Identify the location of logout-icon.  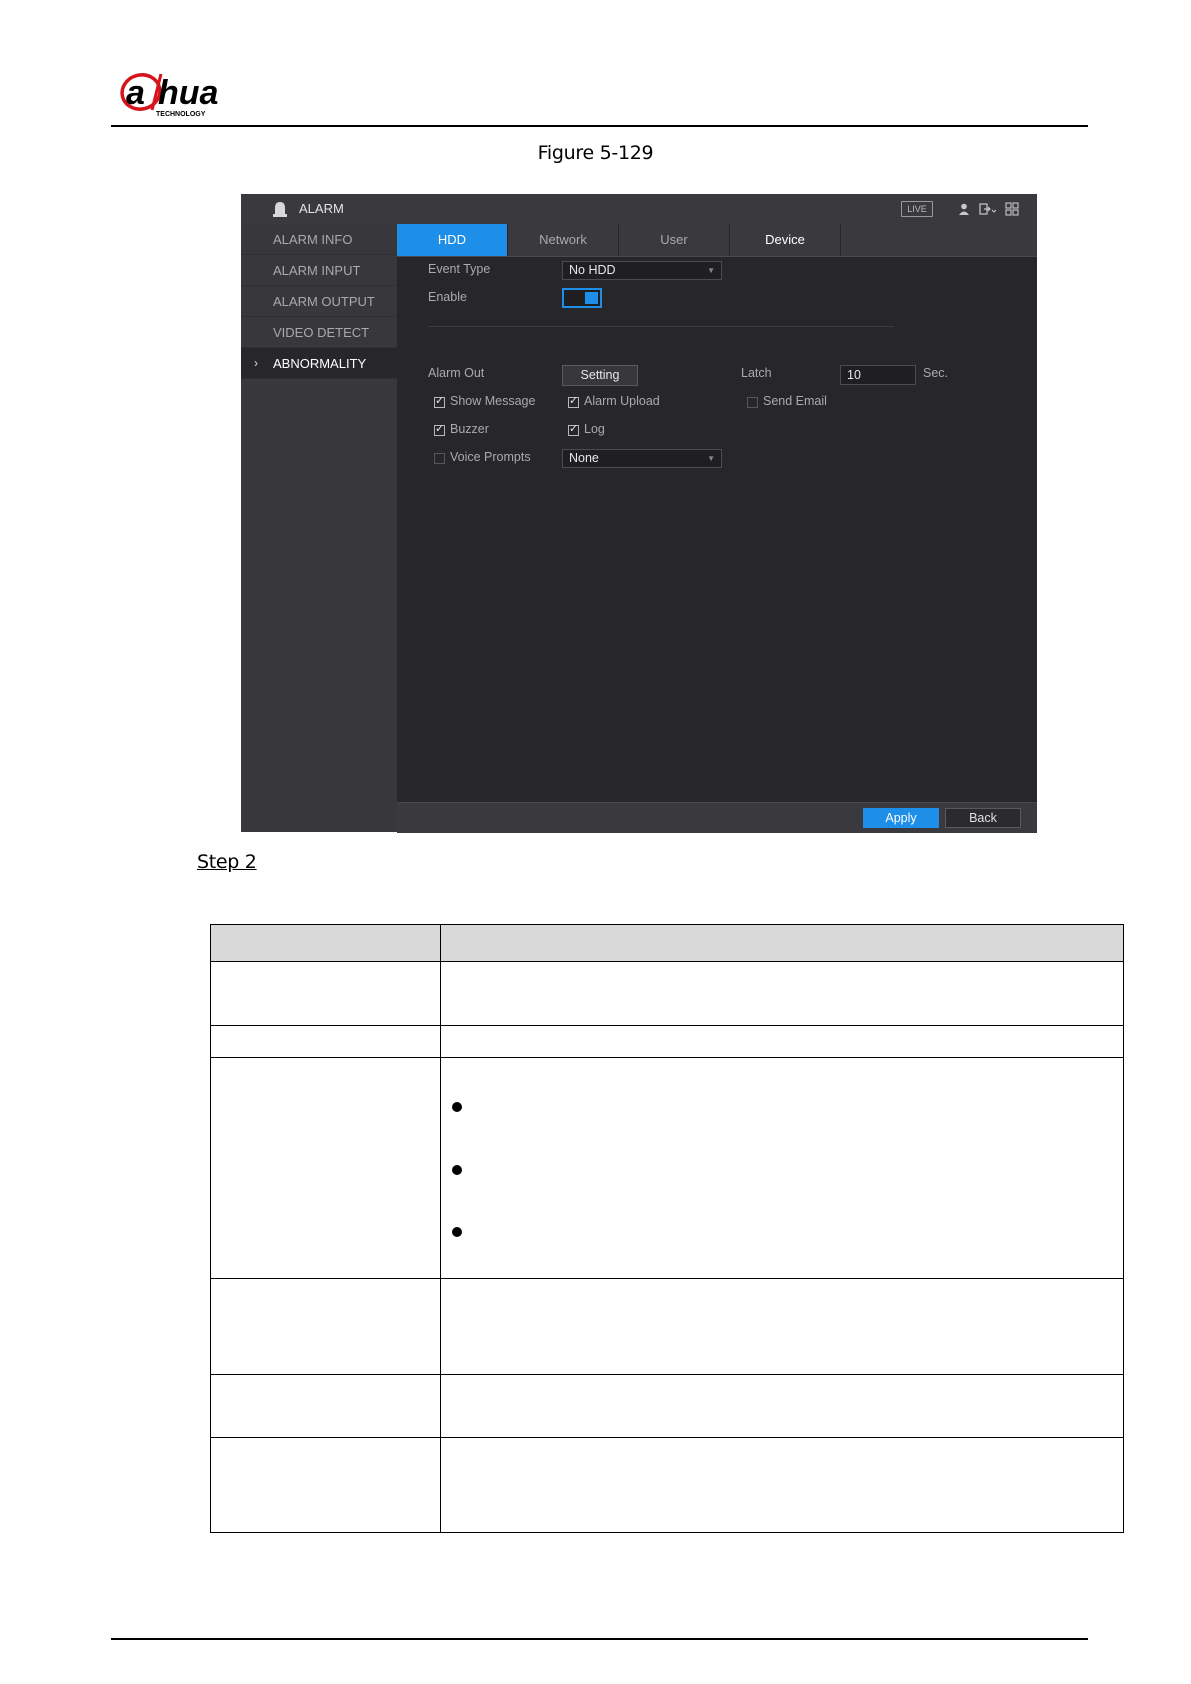
(988, 209).